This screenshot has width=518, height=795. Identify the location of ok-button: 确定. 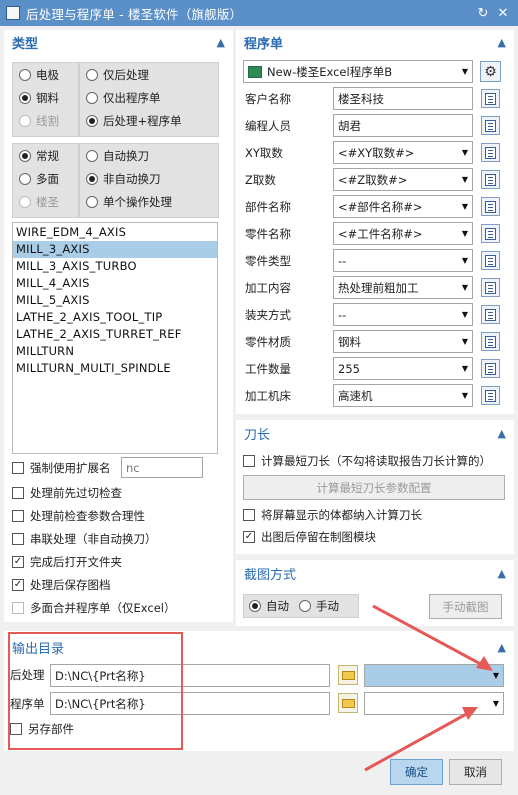
(416, 772).